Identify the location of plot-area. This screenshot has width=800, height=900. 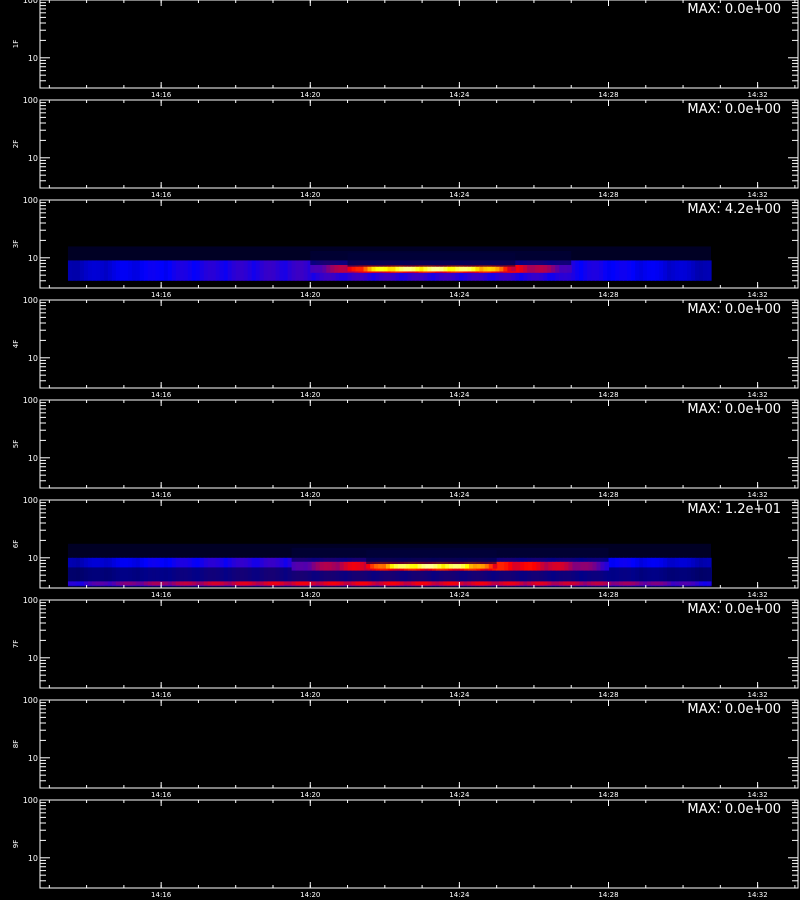
(419, 644).